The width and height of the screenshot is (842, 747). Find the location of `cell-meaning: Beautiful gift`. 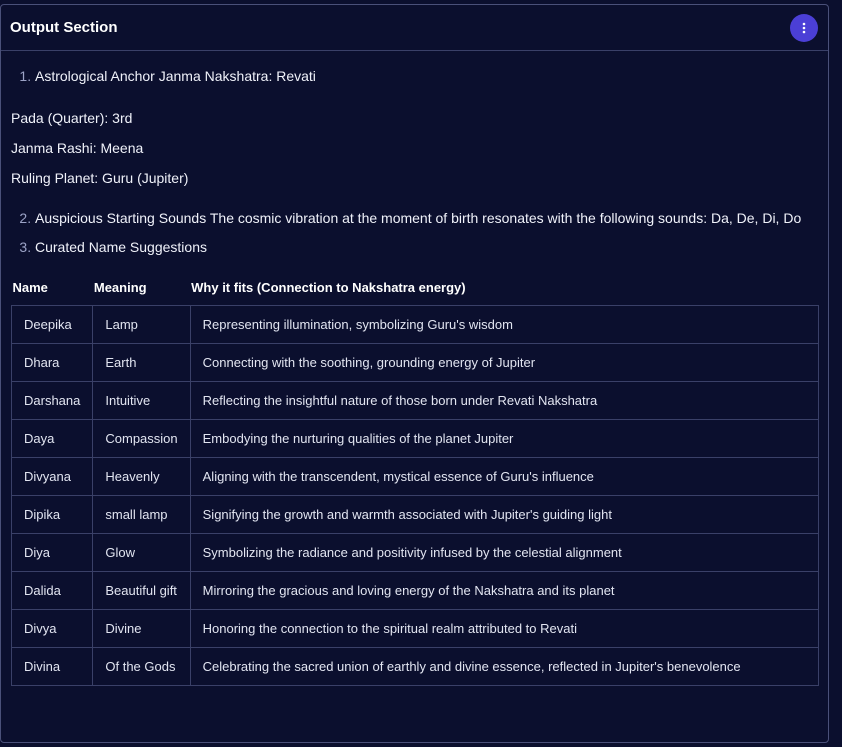

cell-meaning: Beautiful gift is located at coordinates (141, 590).